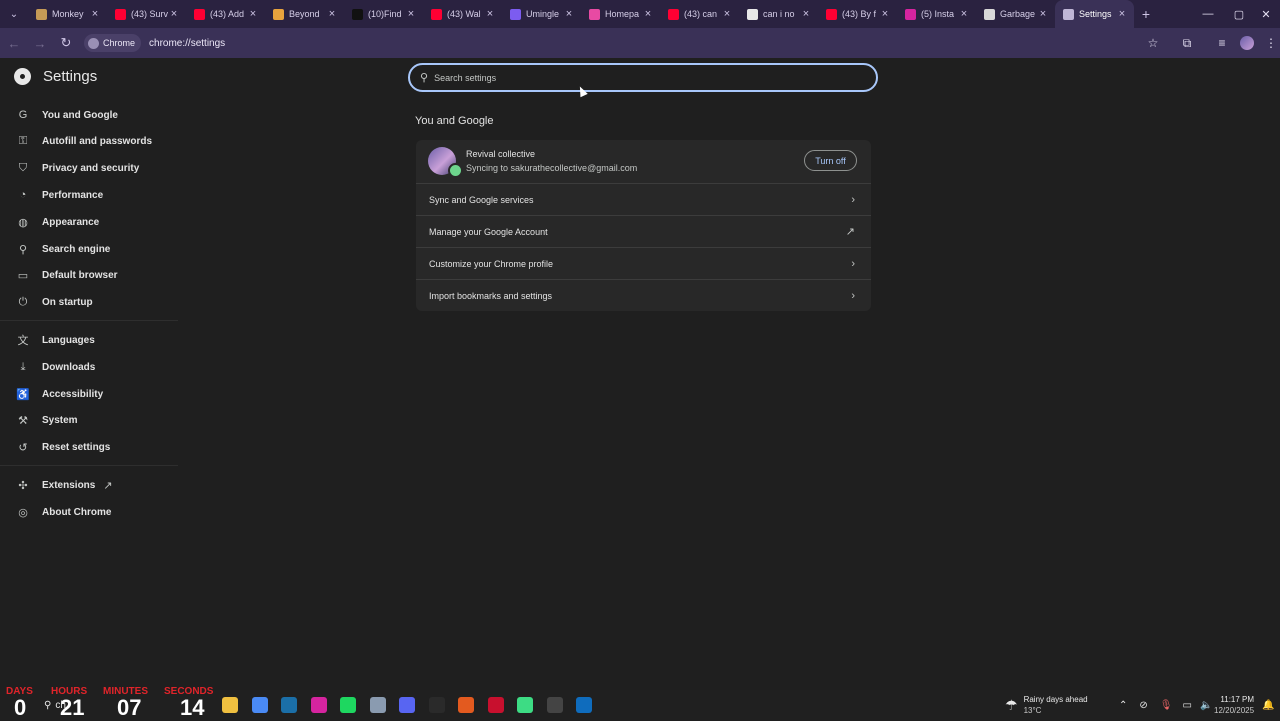 The image size is (1280, 721). I want to click on steam-icon, so click(289, 705).